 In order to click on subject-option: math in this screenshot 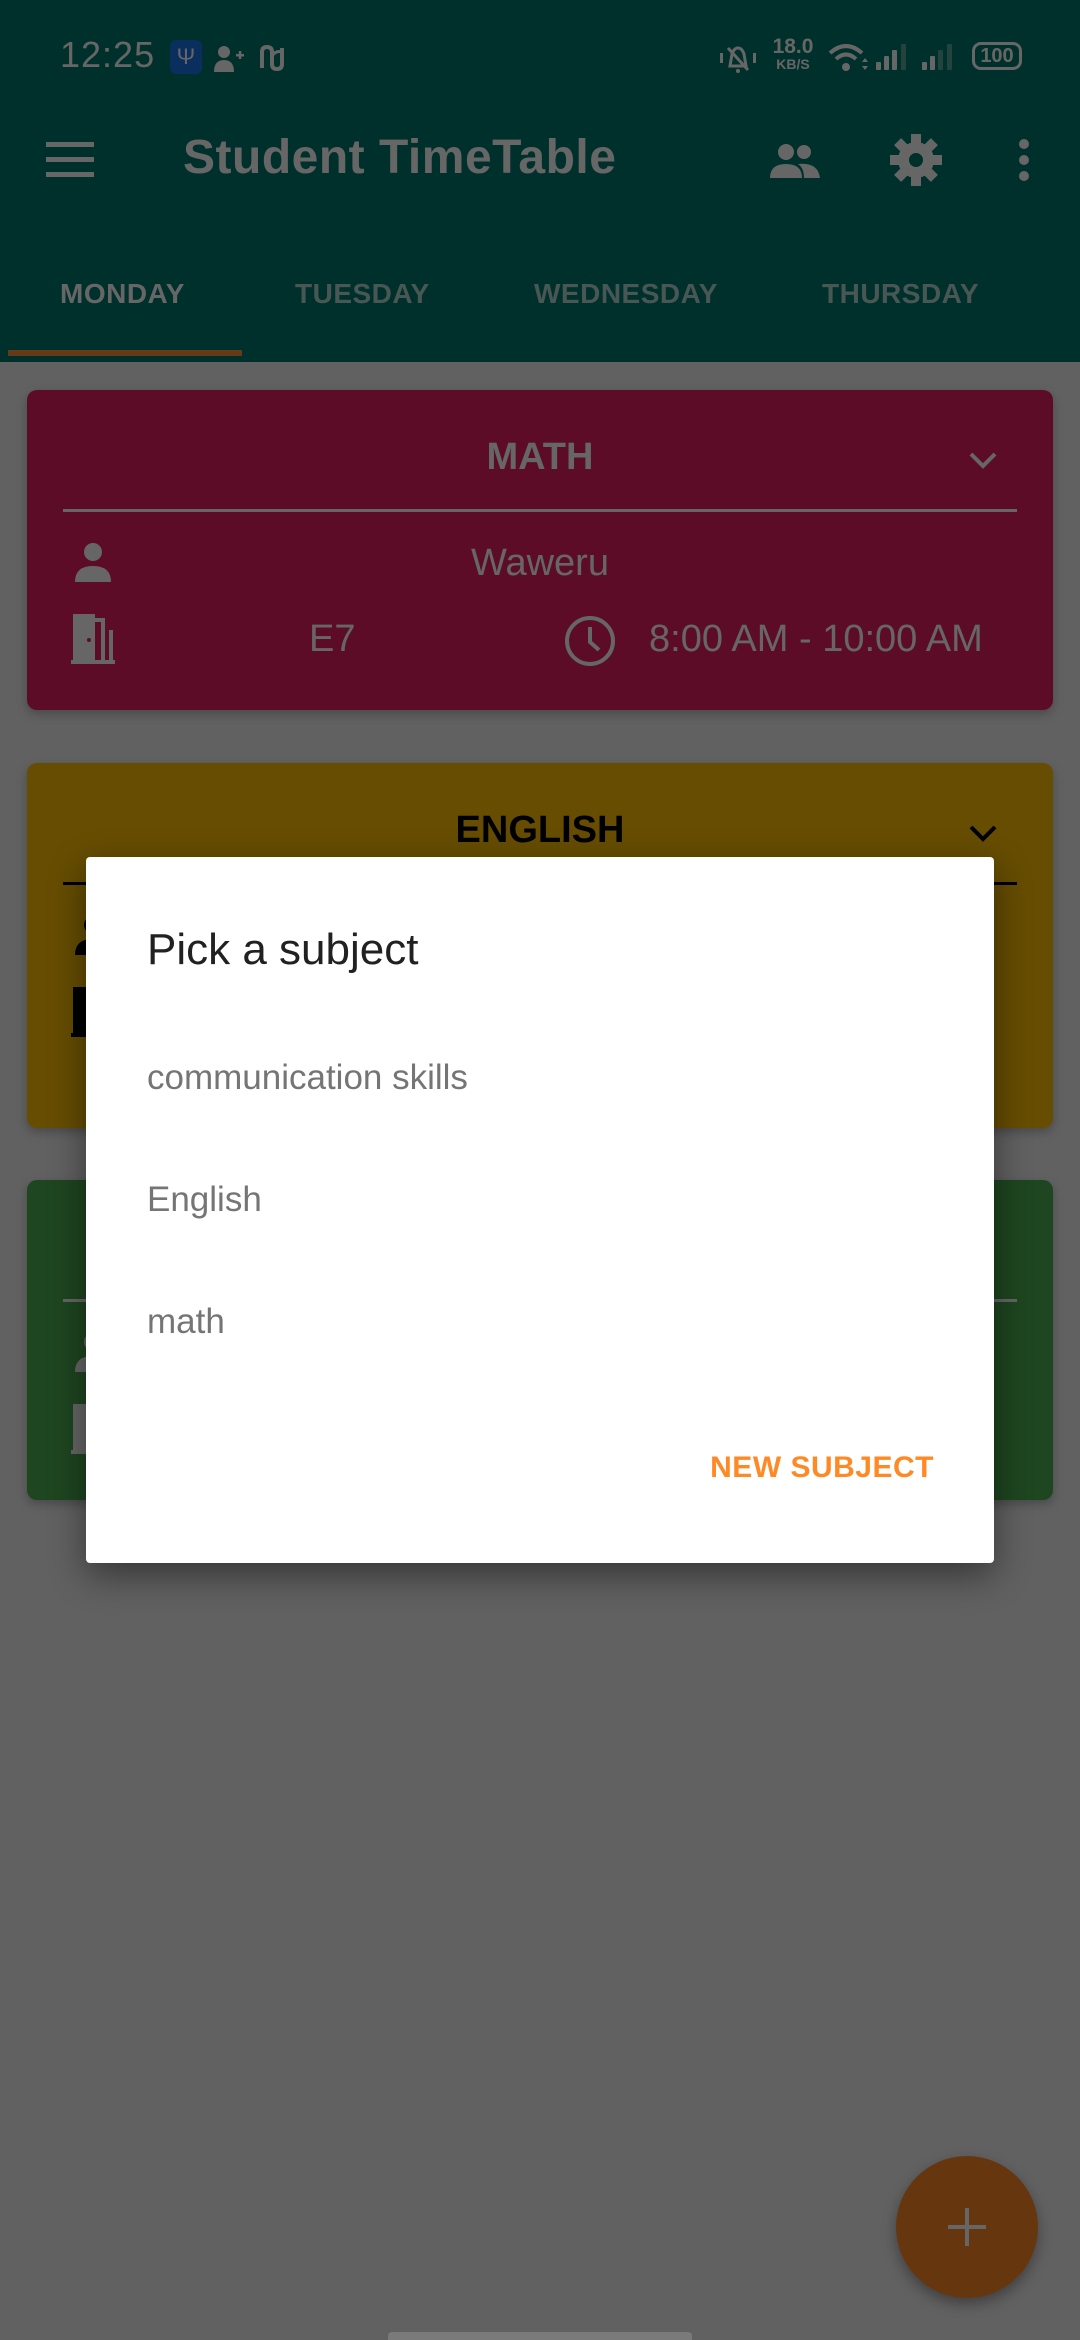, I will do `click(540, 1322)`.